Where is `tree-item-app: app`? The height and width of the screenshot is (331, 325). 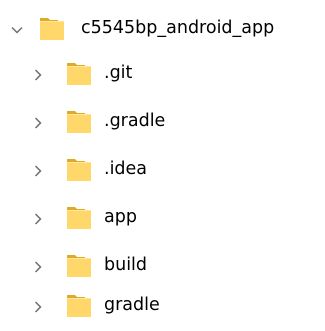 tree-item-app: app is located at coordinates (162, 219).